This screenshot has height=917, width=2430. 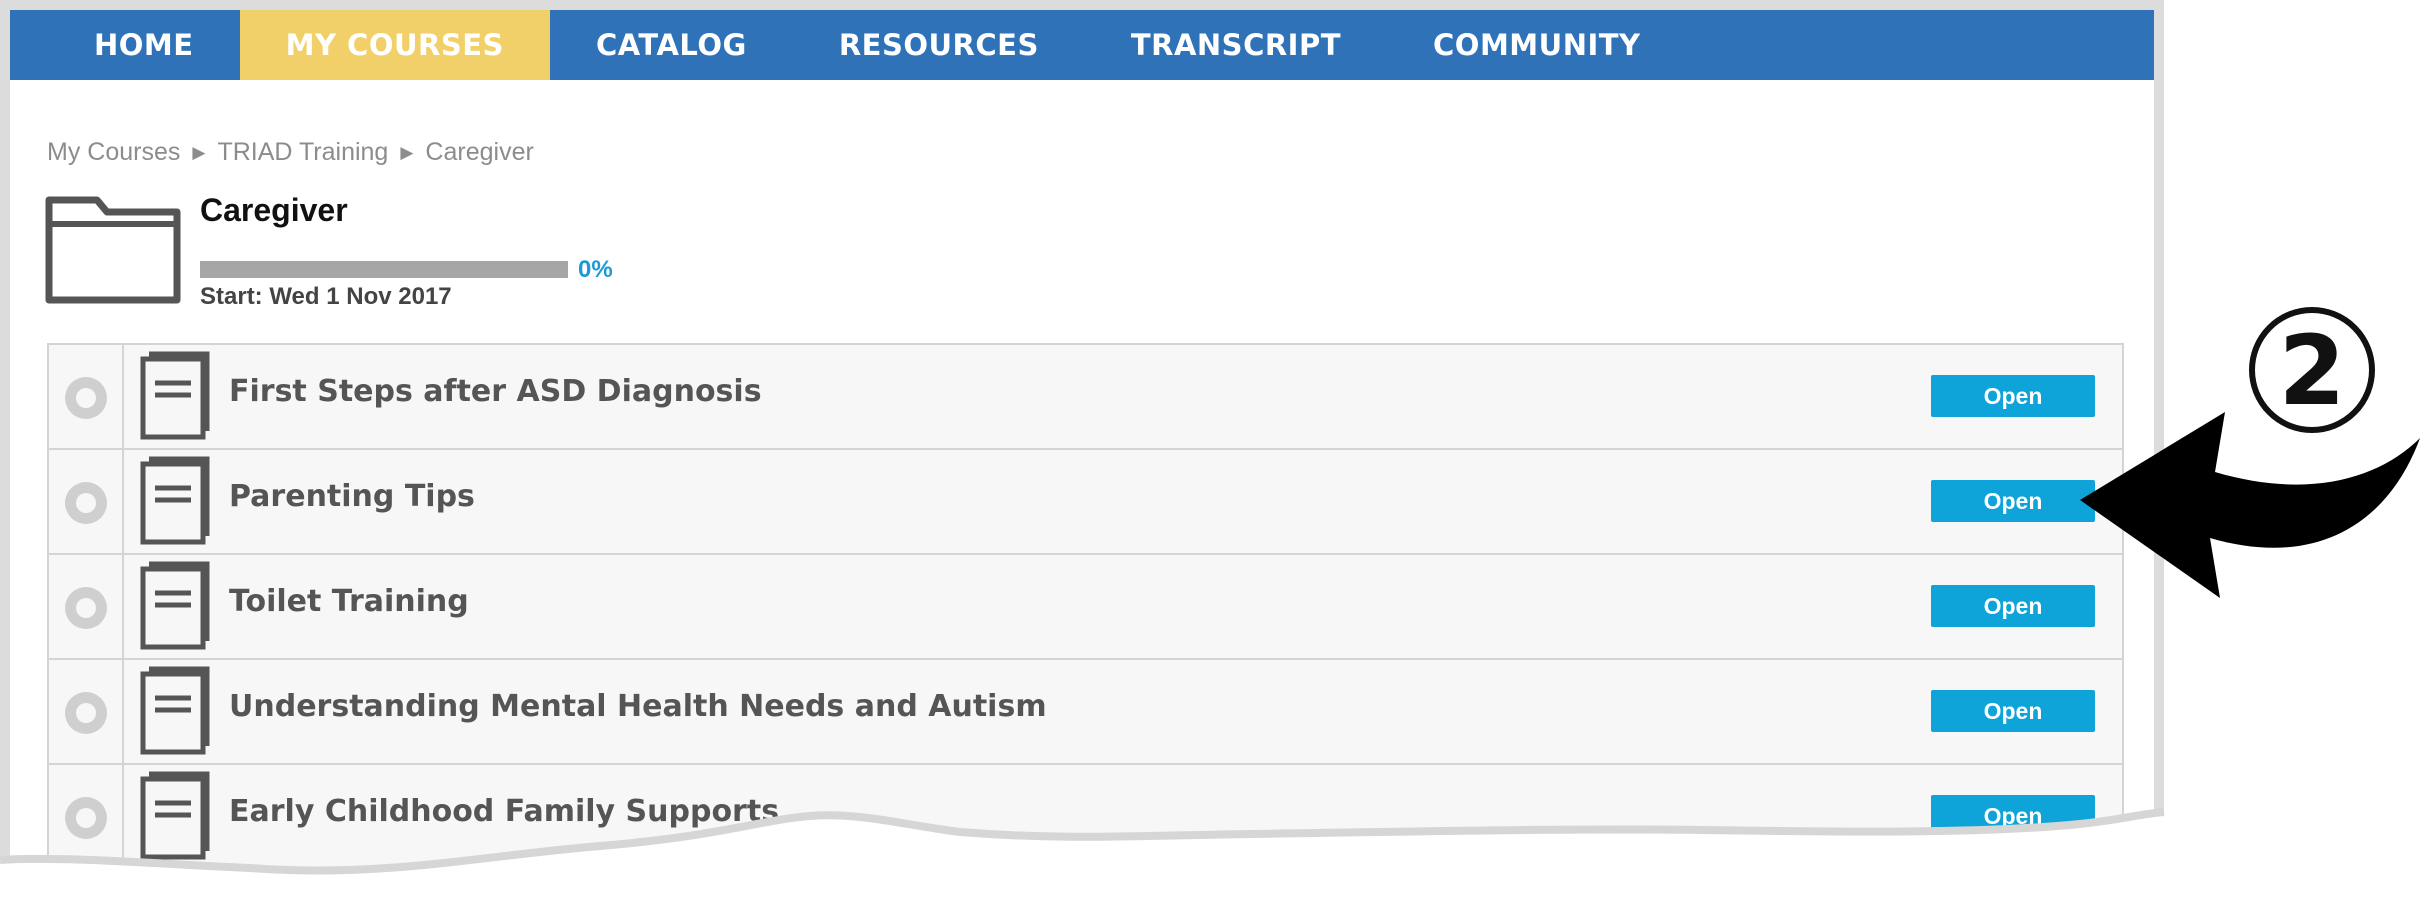 What do you see at coordinates (352, 496) in the screenshot?
I see `module-title: Parenting Tips` at bounding box center [352, 496].